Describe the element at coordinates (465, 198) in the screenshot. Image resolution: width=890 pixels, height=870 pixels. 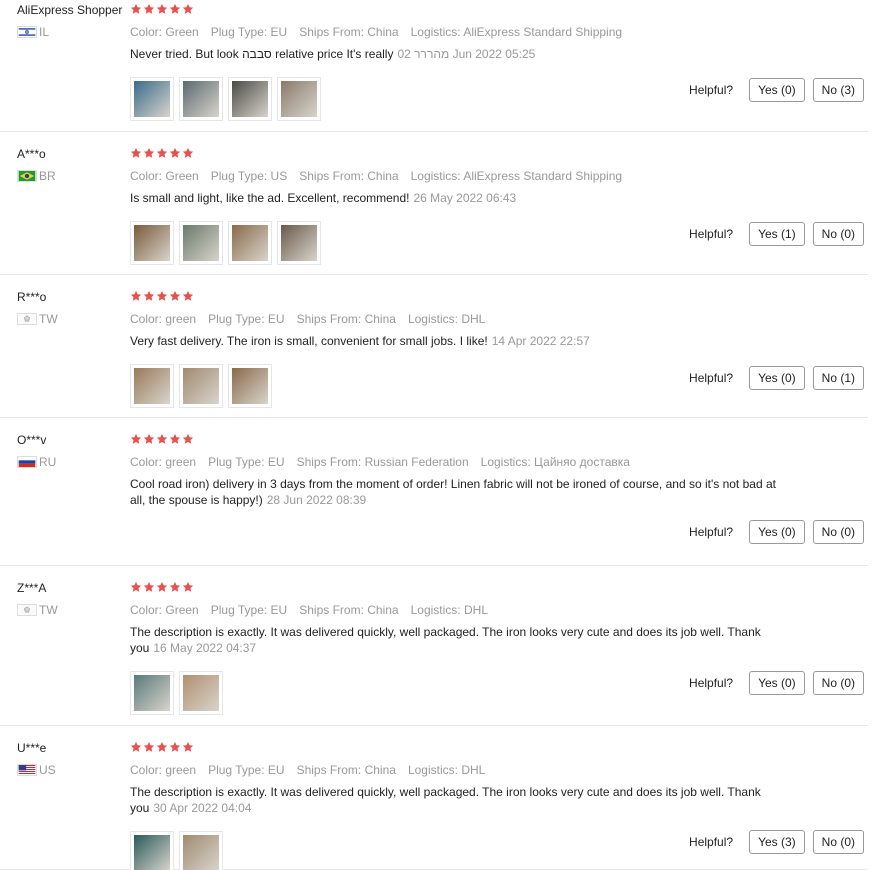
I see `review-date: 26 May 2022 06:43` at that location.